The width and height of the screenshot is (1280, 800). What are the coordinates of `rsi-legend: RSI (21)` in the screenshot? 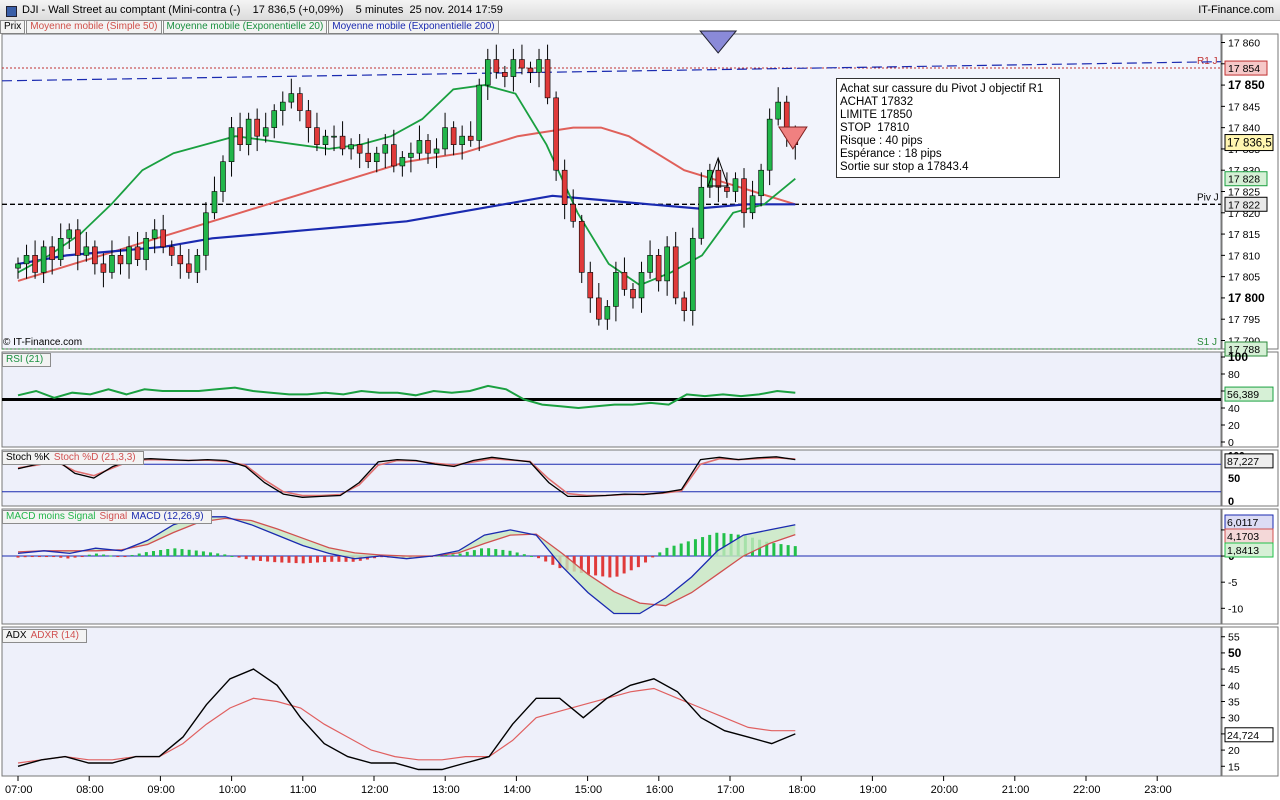 It's located at (27, 360).